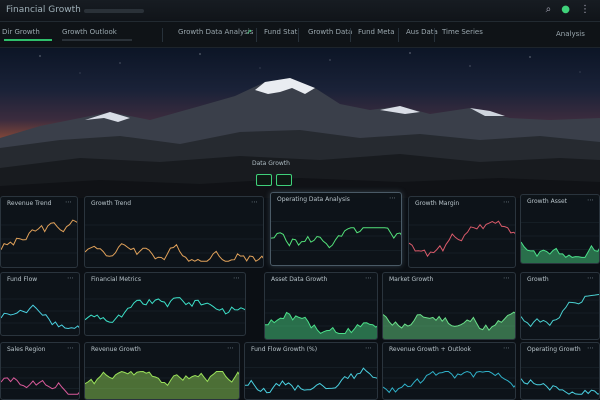 The width and height of the screenshot is (600, 400). What do you see at coordinates (28, 40) in the screenshot?
I see `active-underline` at bounding box center [28, 40].